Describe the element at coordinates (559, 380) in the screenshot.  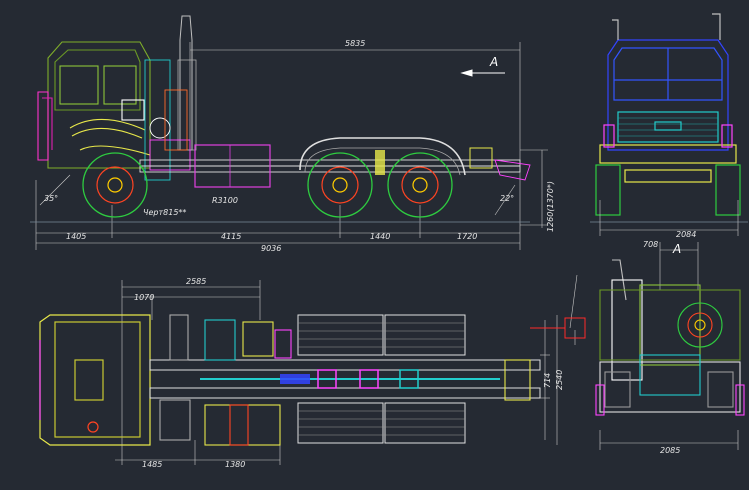
I see `top-dim-2540: 2540` at that location.